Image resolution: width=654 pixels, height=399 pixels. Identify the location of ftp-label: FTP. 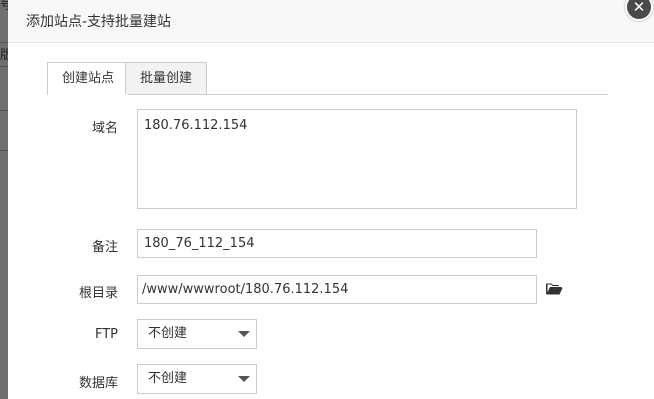
(106, 334).